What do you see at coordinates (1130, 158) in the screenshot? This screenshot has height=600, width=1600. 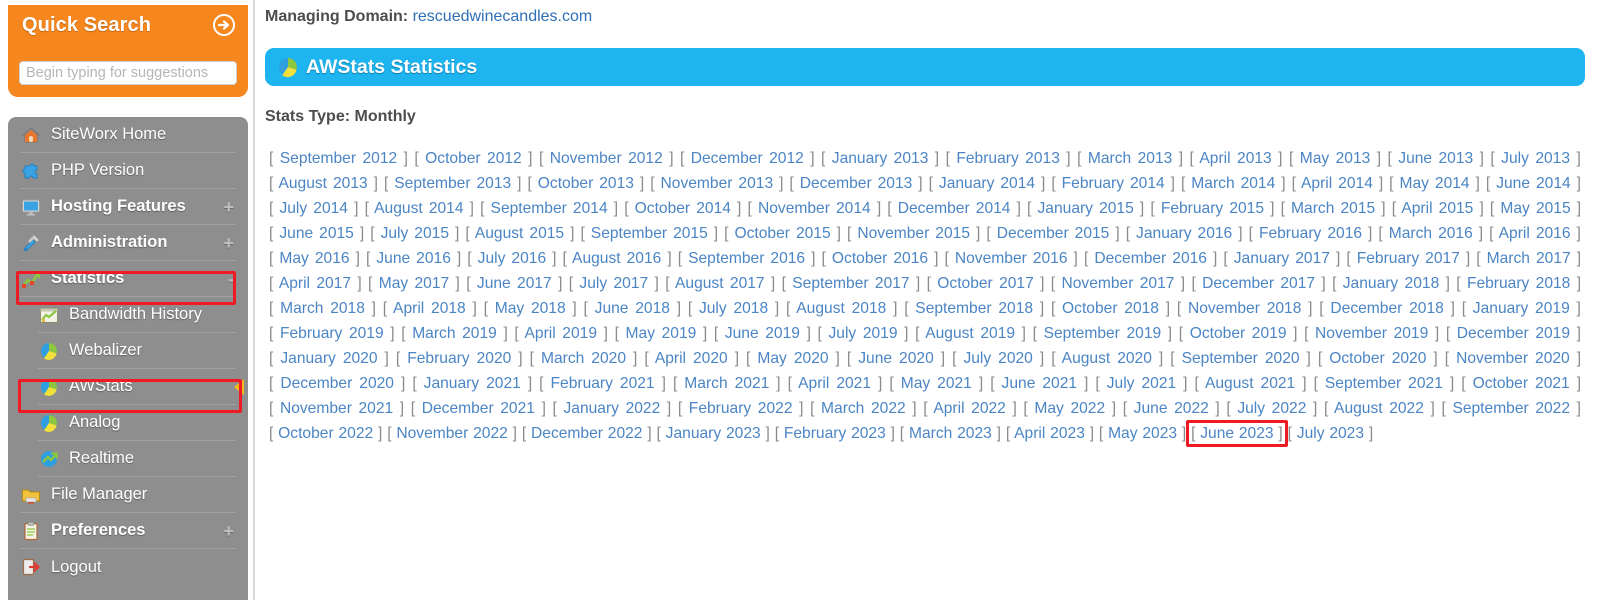 I see `month-link: March 2013` at bounding box center [1130, 158].